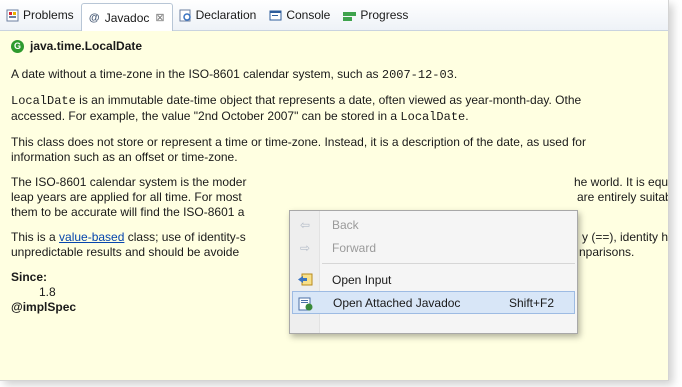 This screenshot has height=387, width=682. I want to click on code-snippet: 2007-12-03, so click(417, 75).